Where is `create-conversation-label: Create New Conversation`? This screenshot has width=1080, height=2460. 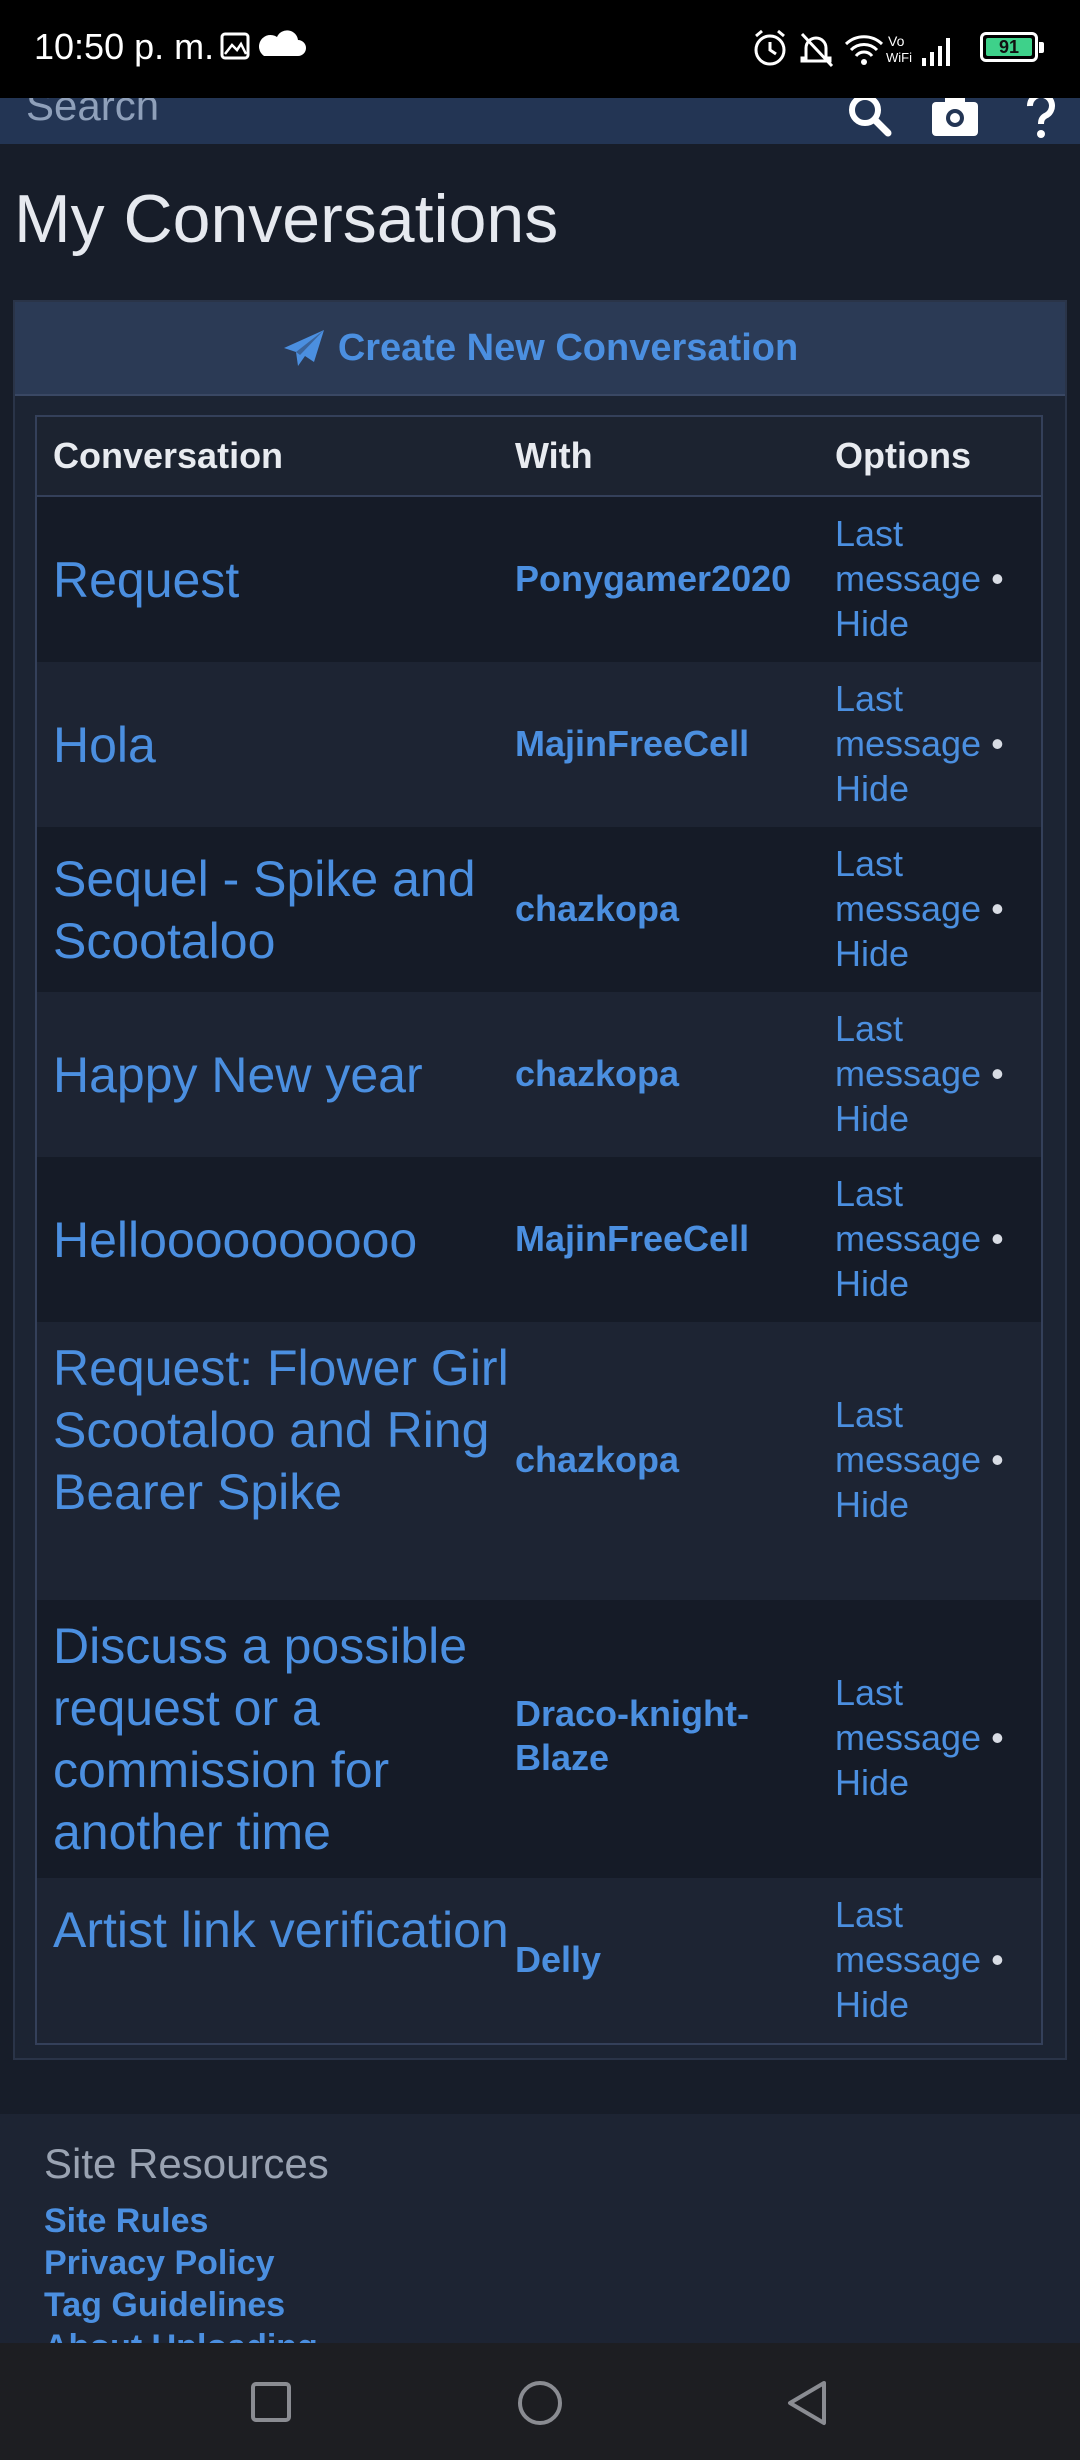
create-conversation-label: Create New Conversation is located at coordinates (568, 347).